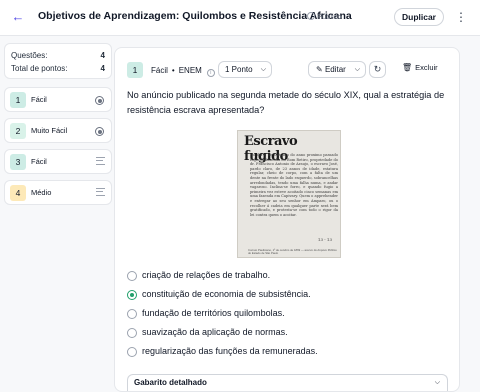  I want to click on answer-option-text: criação de relações de trabalho., so click(206, 275).